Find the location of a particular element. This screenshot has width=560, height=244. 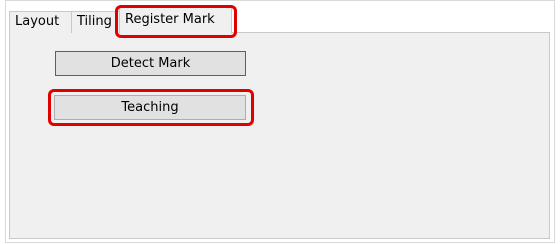

detect-mark-button: Detect Mark is located at coordinates (150, 63).